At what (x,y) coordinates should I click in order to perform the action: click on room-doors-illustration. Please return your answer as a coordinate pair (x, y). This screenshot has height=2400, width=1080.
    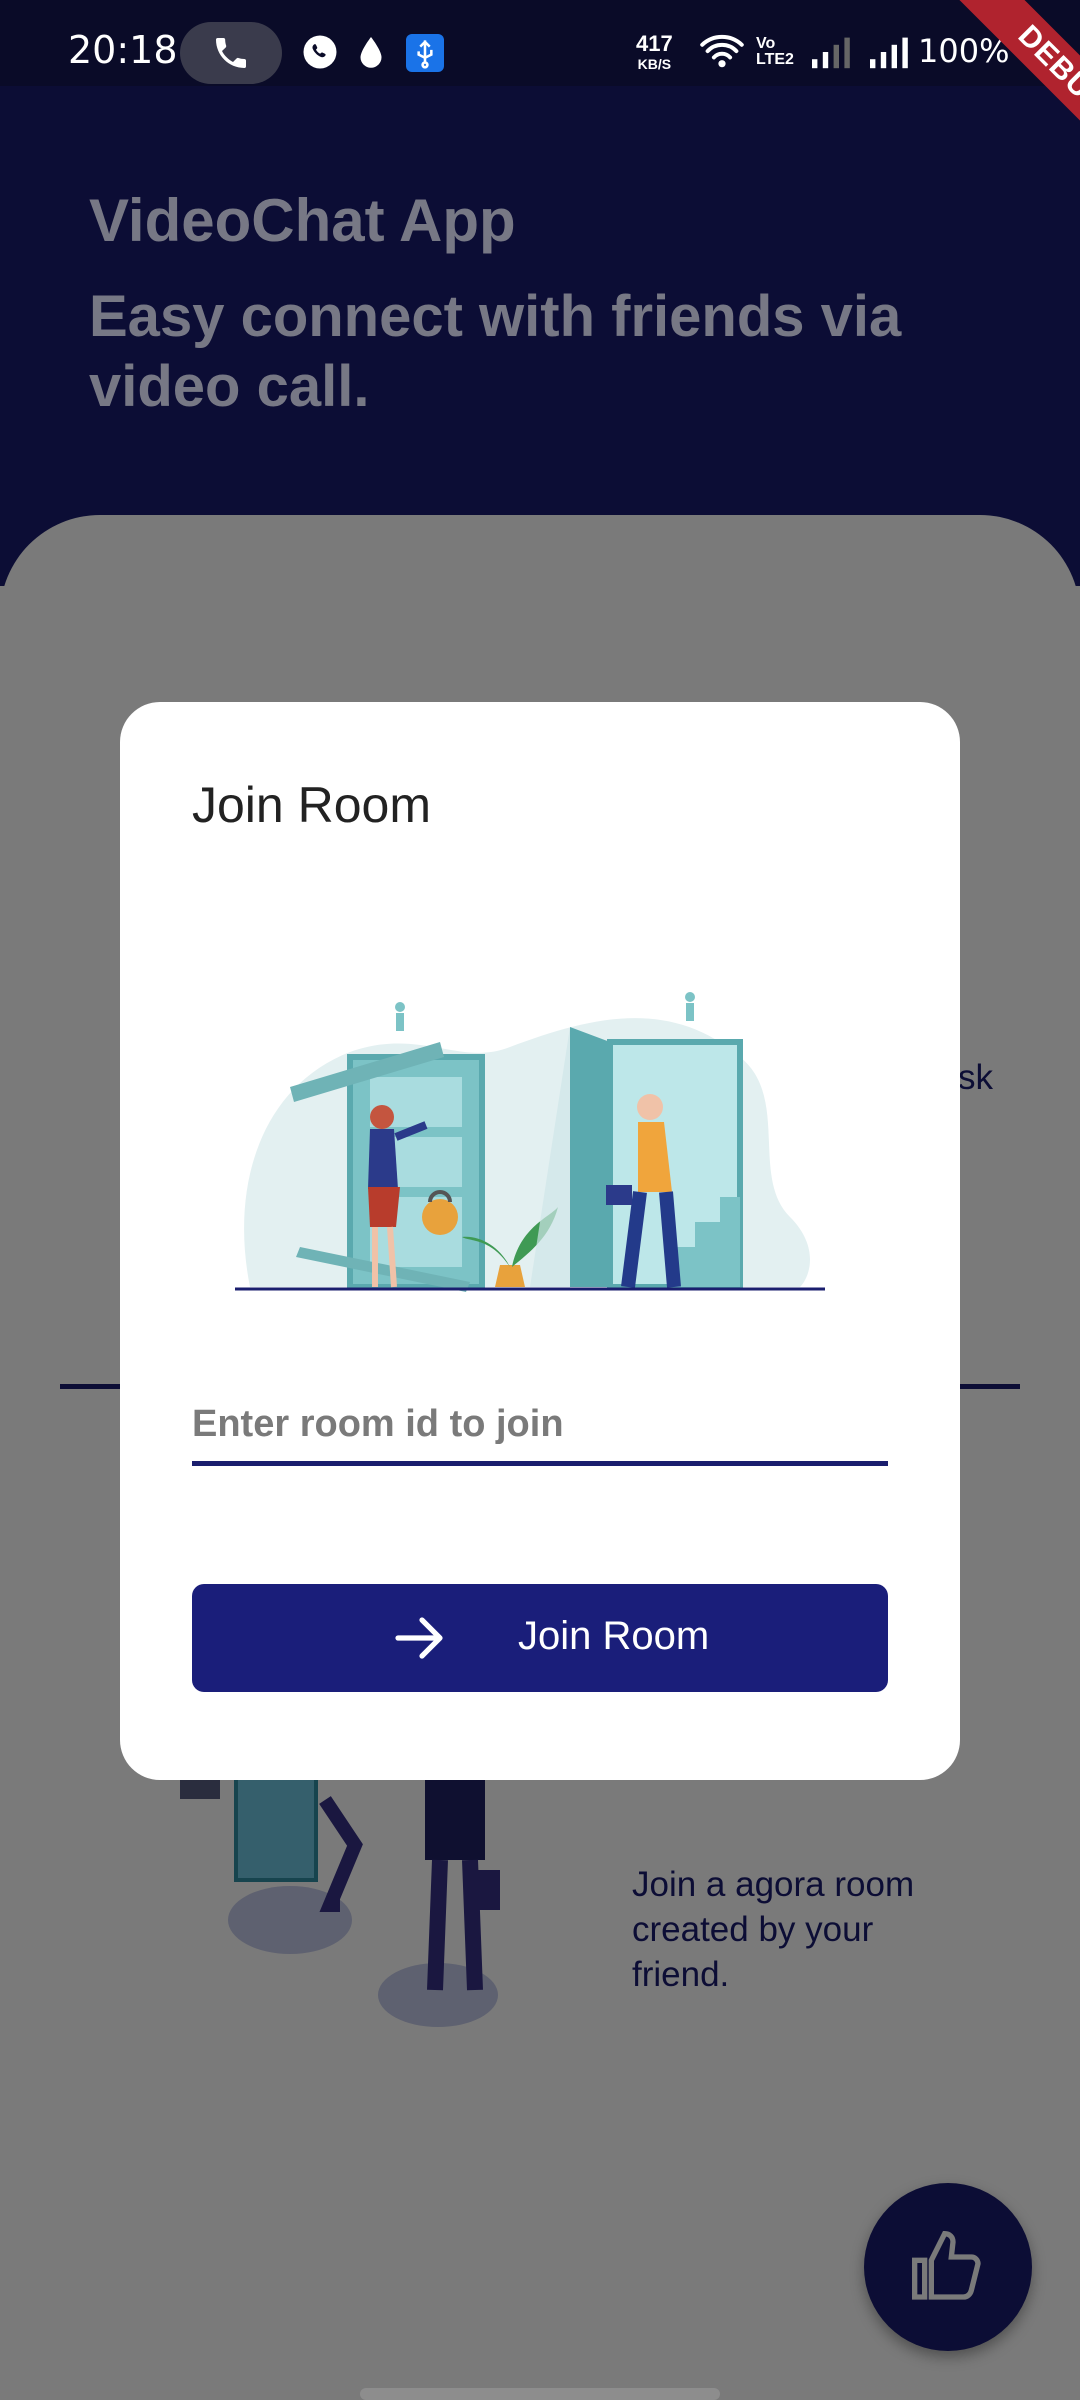
    Looking at the image, I should click on (530, 1142).